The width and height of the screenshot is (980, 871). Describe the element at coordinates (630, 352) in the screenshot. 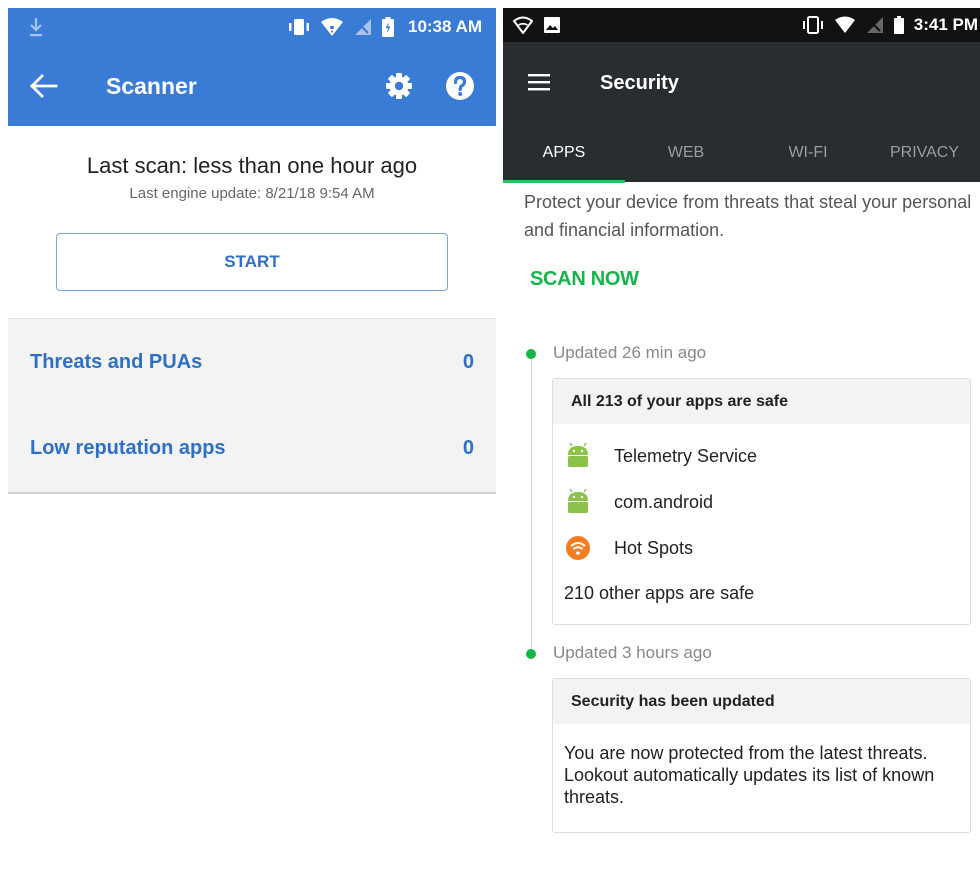

I see `updated-time-text: Updated 26 min ago` at that location.